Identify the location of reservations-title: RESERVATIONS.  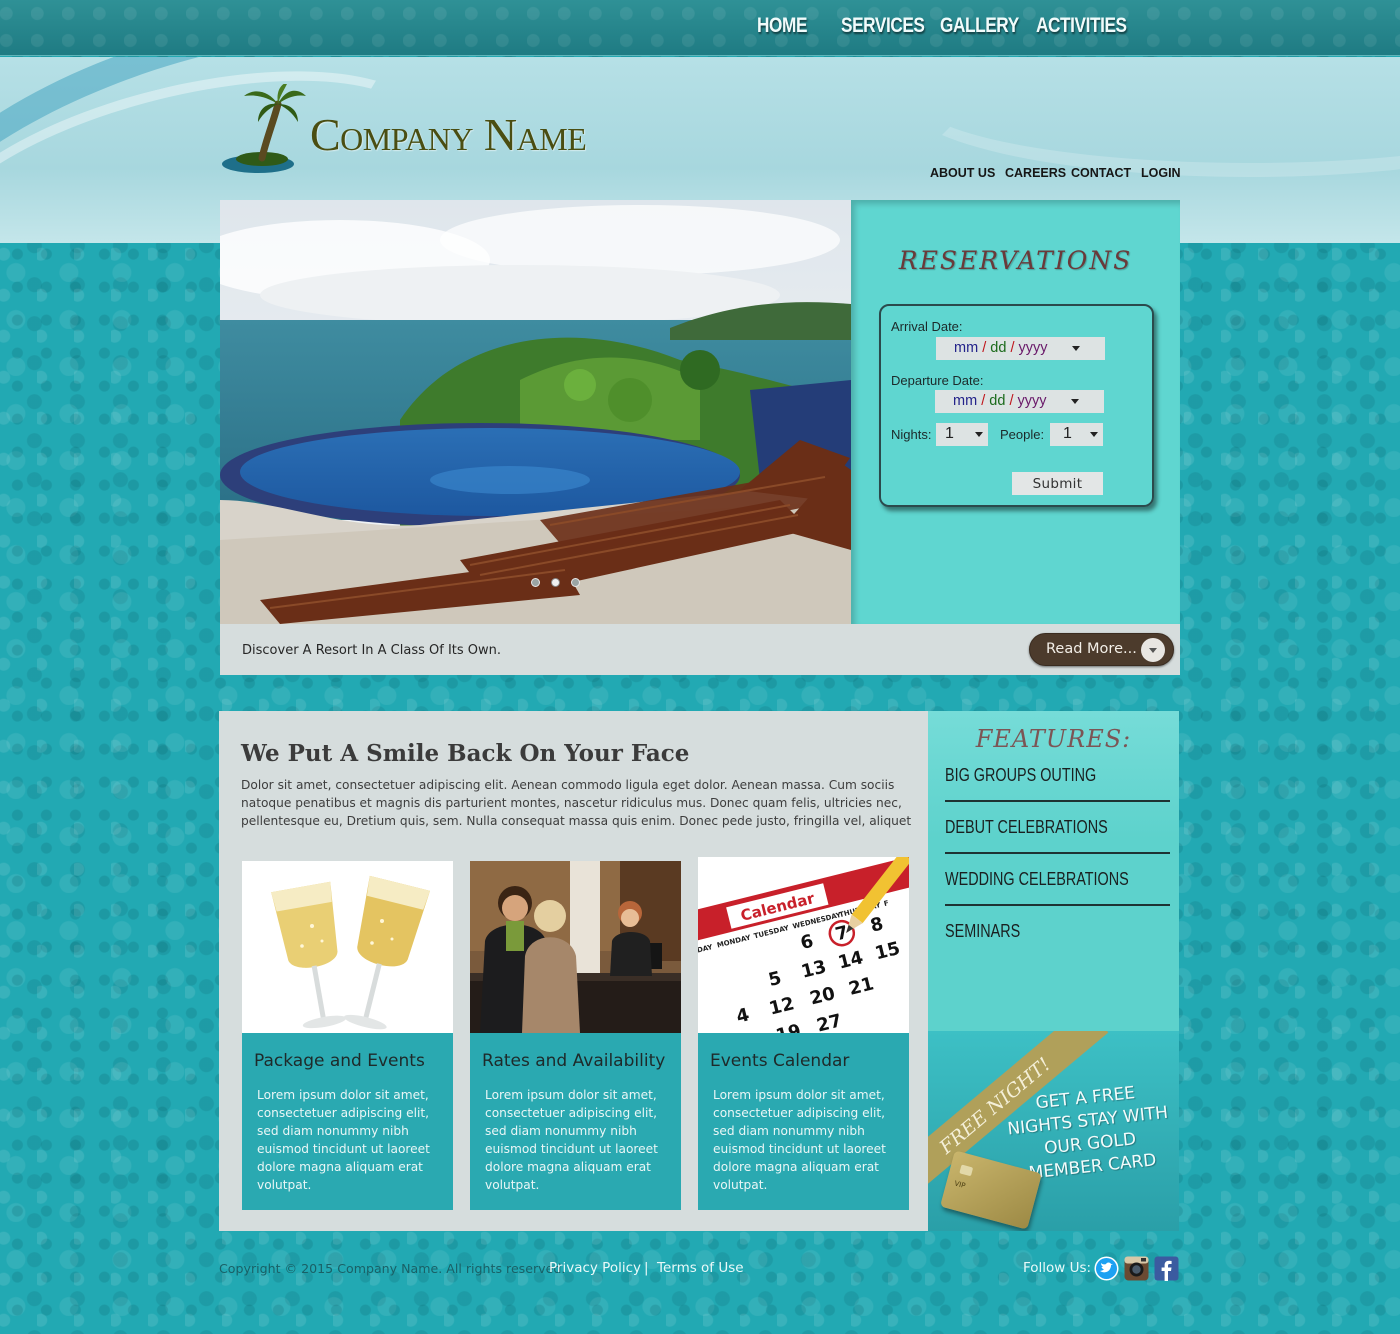
(1015, 260).